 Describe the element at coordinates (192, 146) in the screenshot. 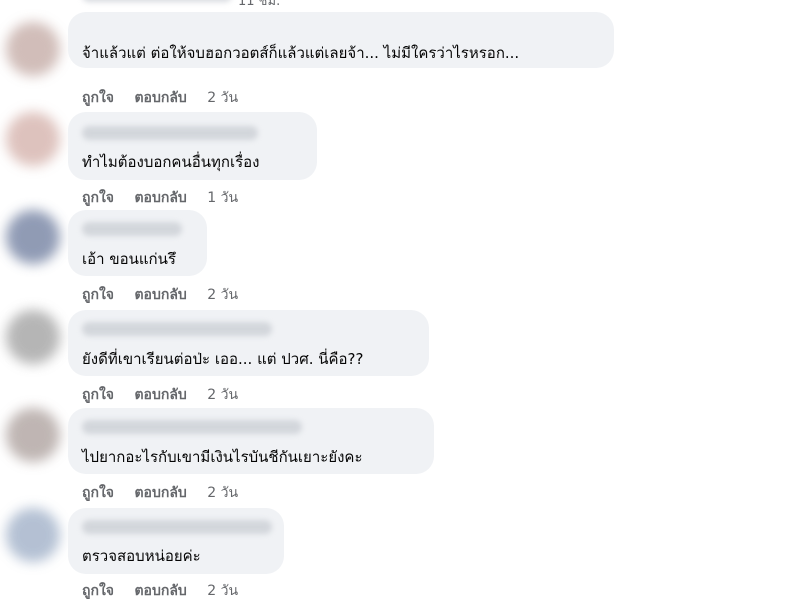

I see `comment-bubble: ทำไมต้องบอกคนอื่นทุกเรื่อง` at that location.